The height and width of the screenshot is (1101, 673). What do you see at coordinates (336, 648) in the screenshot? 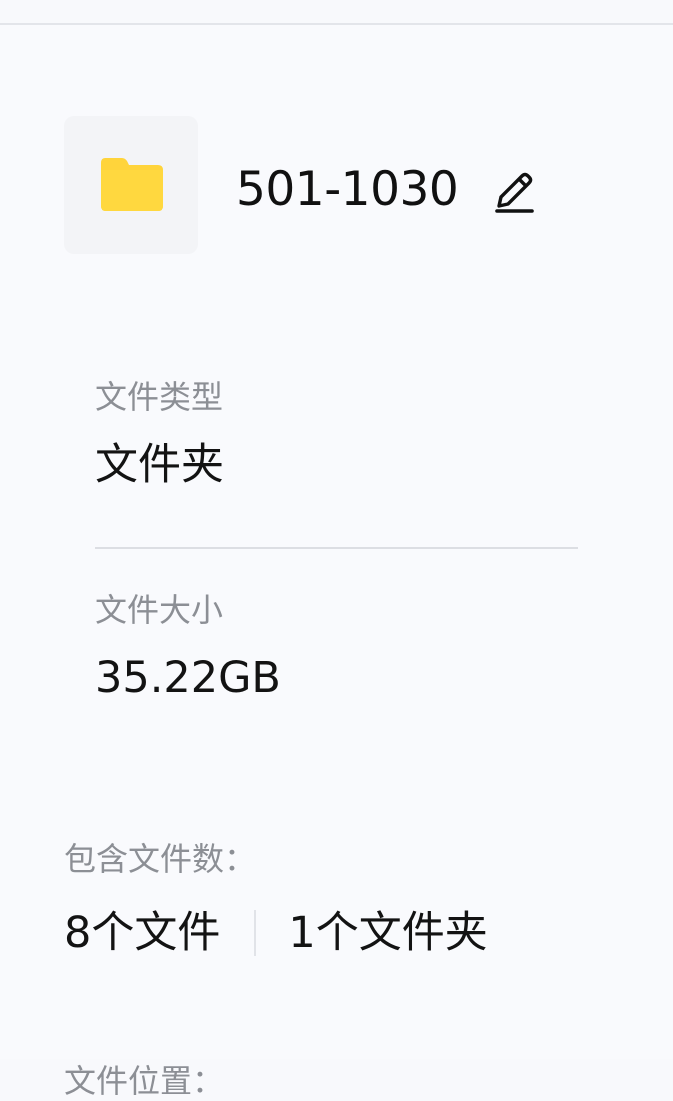
I see `file-size-section: 文件大小 35.22GB` at bounding box center [336, 648].